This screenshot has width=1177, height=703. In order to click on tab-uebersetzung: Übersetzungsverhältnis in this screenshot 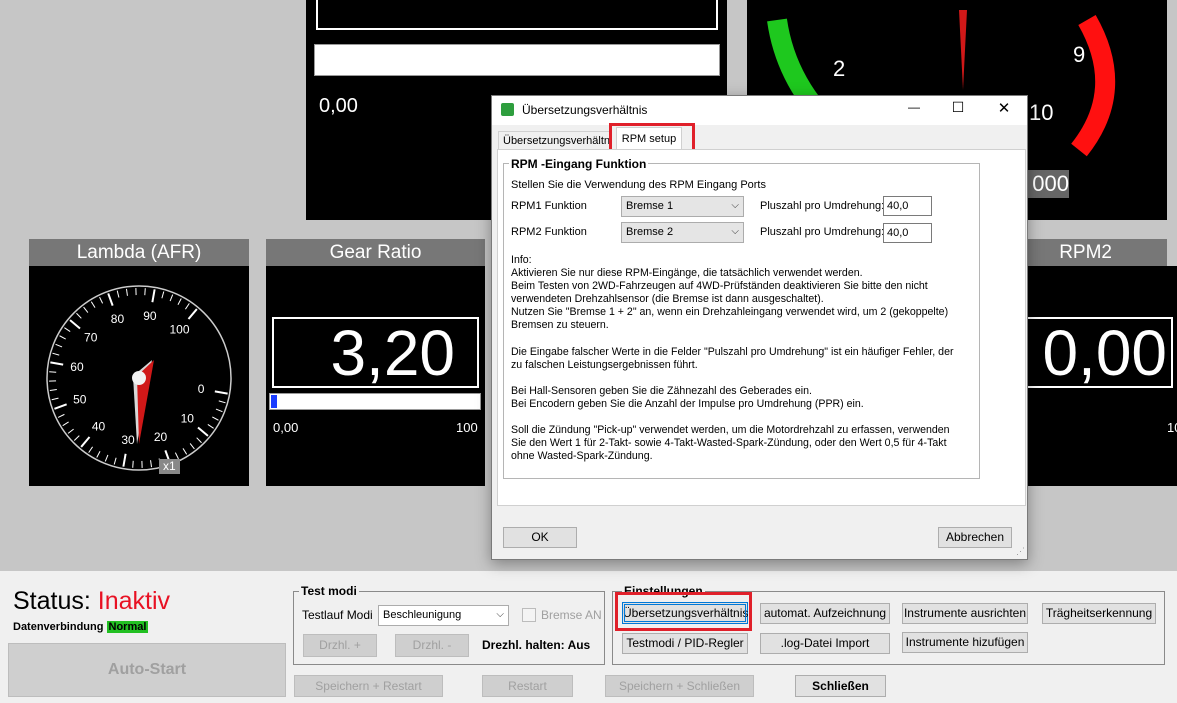, I will do `click(554, 140)`.